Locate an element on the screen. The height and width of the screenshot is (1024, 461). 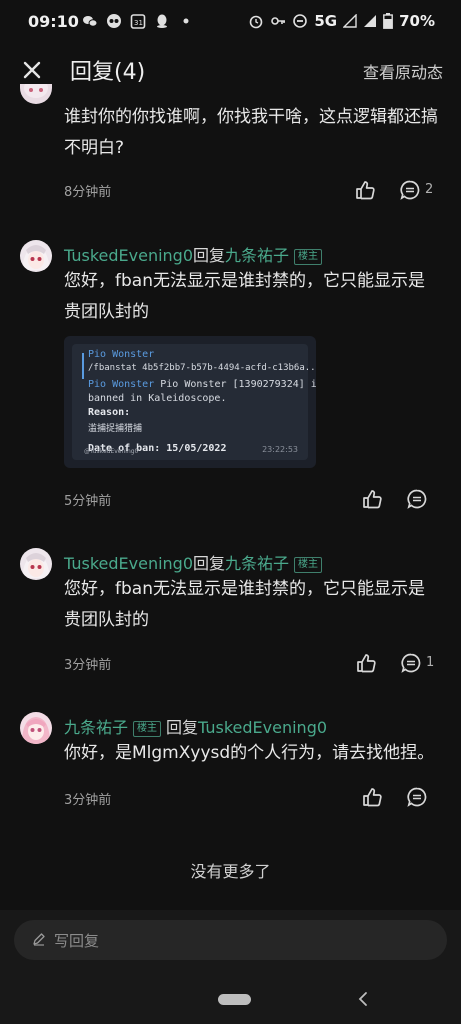
target-username-link: TuskedEvening0 is located at coordinates (262, 727).